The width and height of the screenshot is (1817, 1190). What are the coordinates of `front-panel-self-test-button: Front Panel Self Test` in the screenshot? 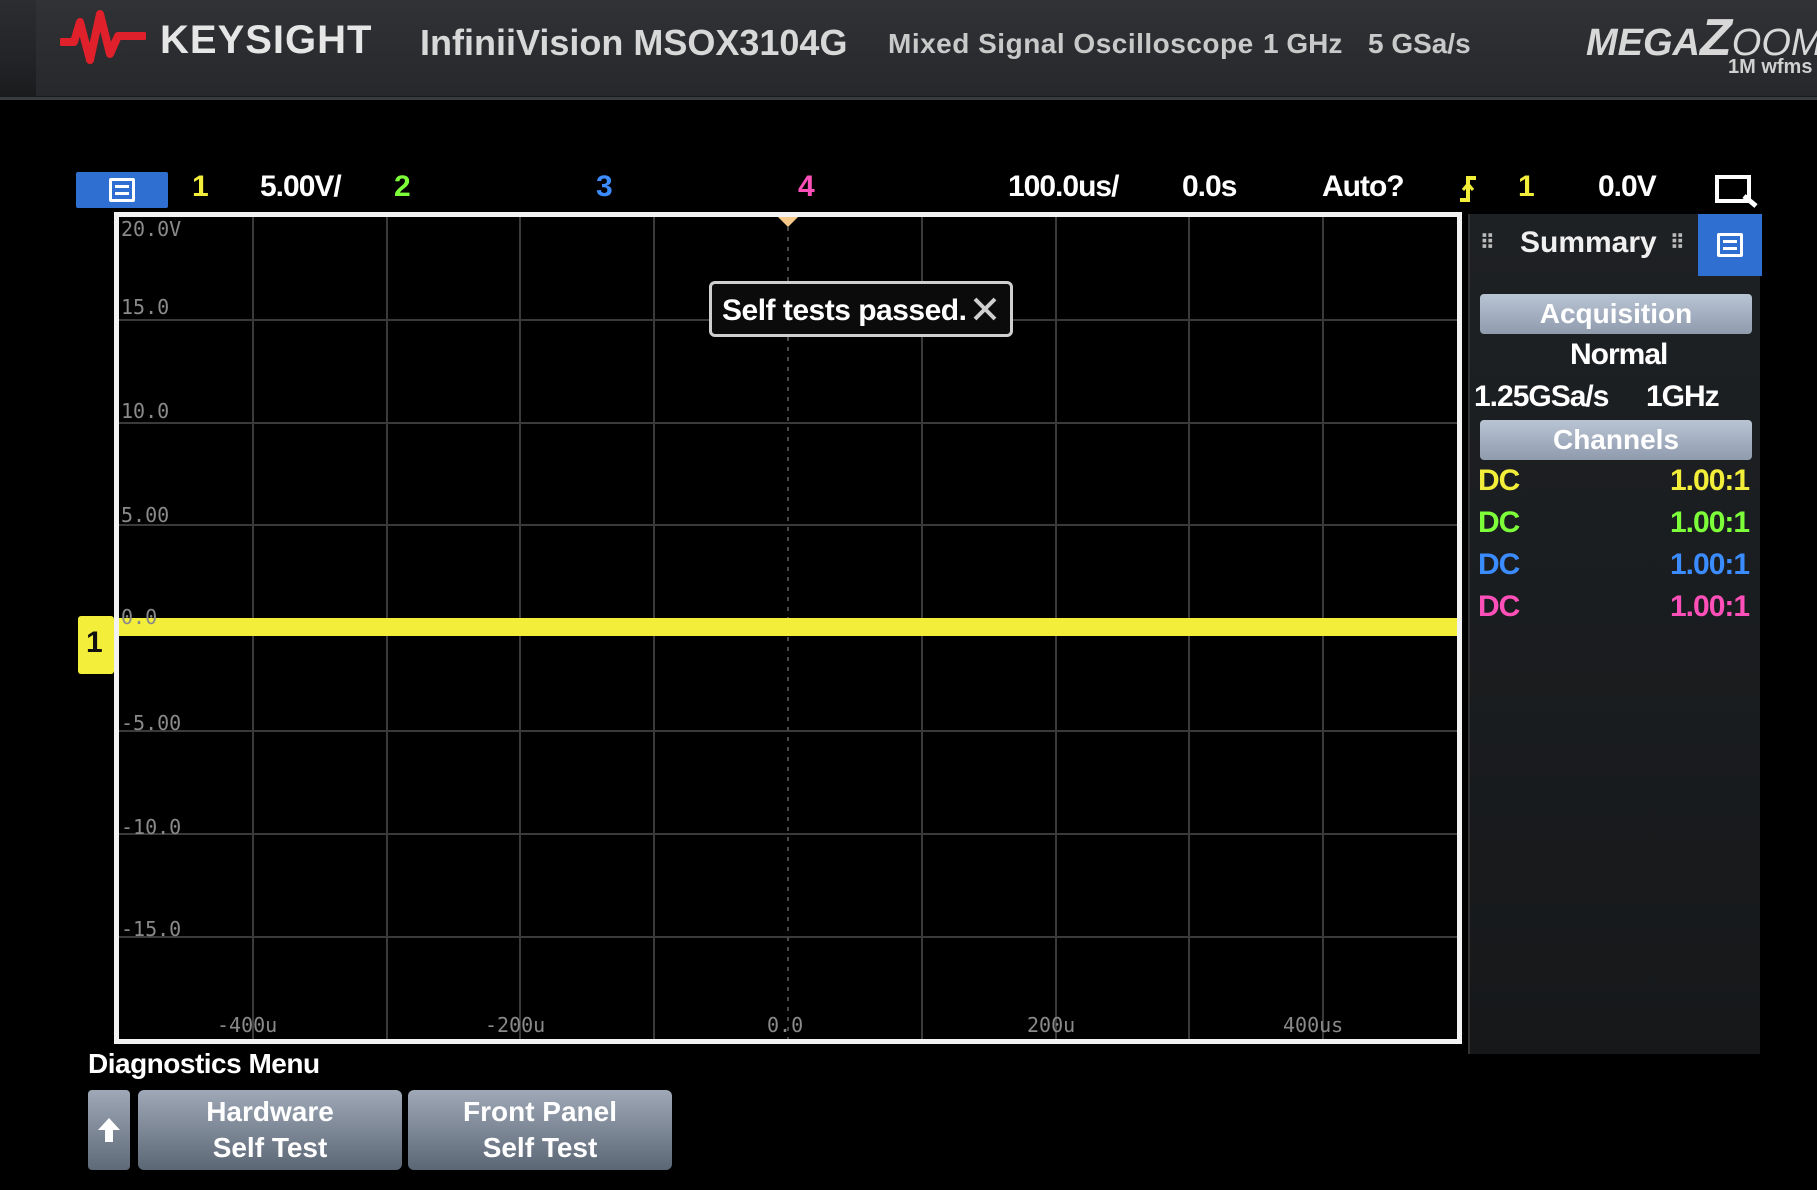 It's located at (540, 1130).